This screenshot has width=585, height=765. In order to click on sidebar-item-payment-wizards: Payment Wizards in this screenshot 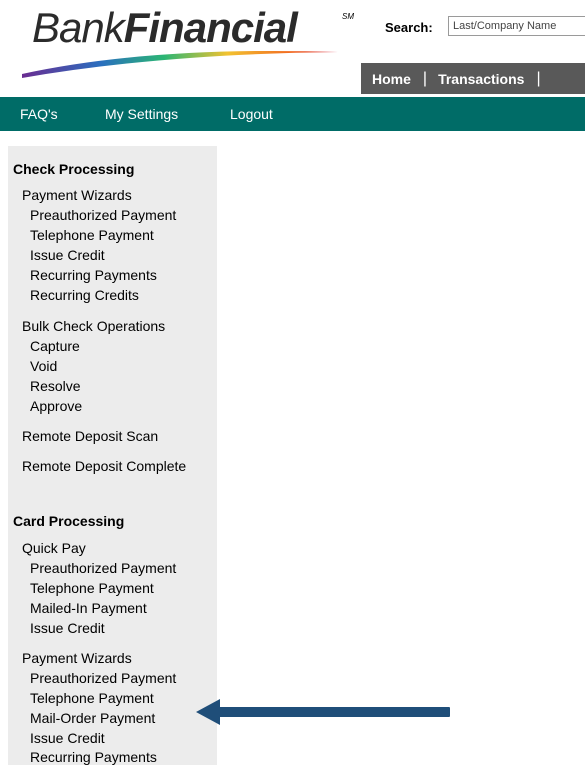, I will do `click(77, 195)`.